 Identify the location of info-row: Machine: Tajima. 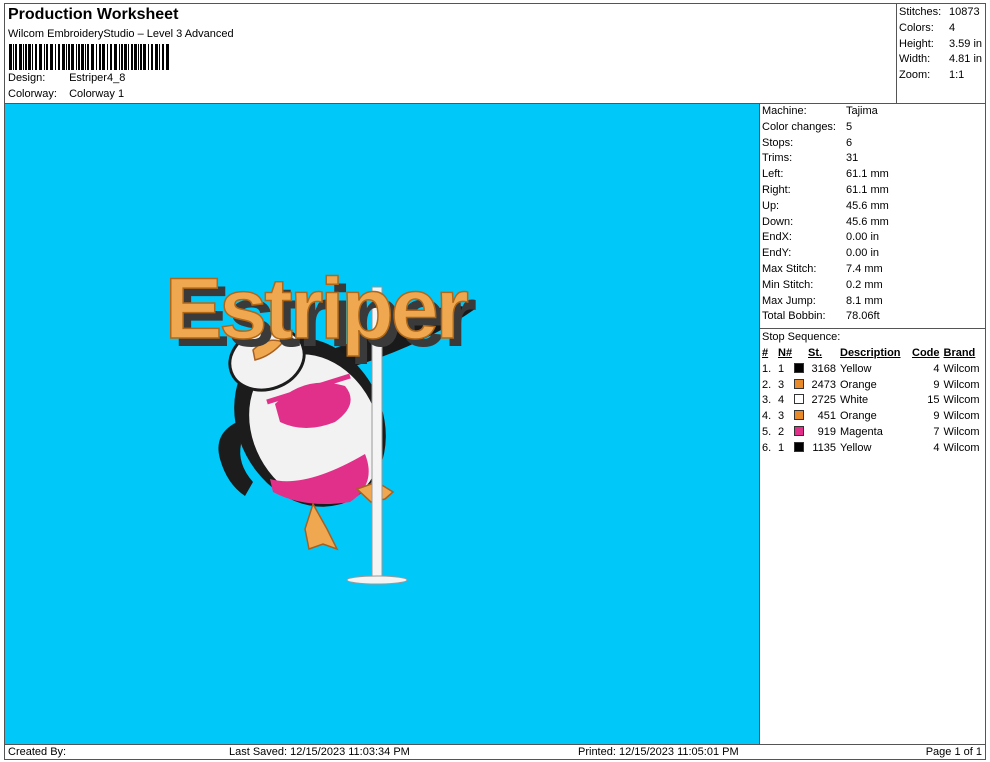
(872, 112).